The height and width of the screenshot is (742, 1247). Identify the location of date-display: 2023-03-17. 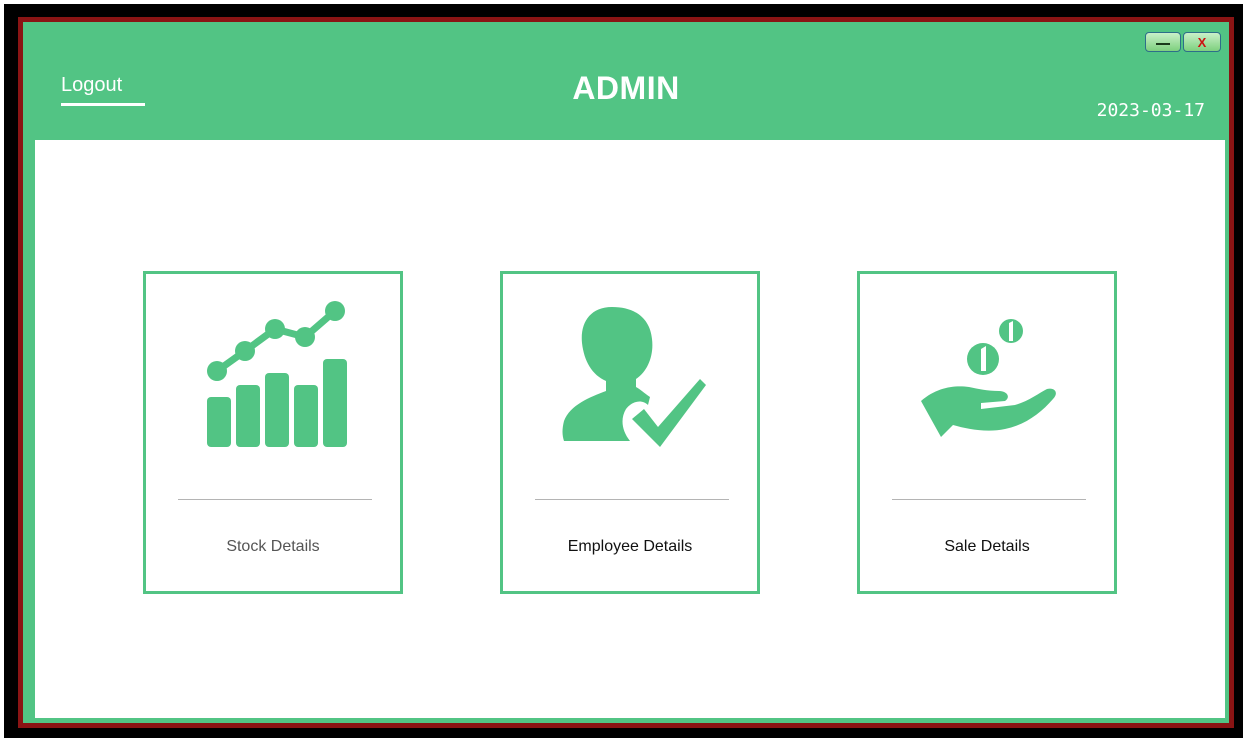
(1150, 110).